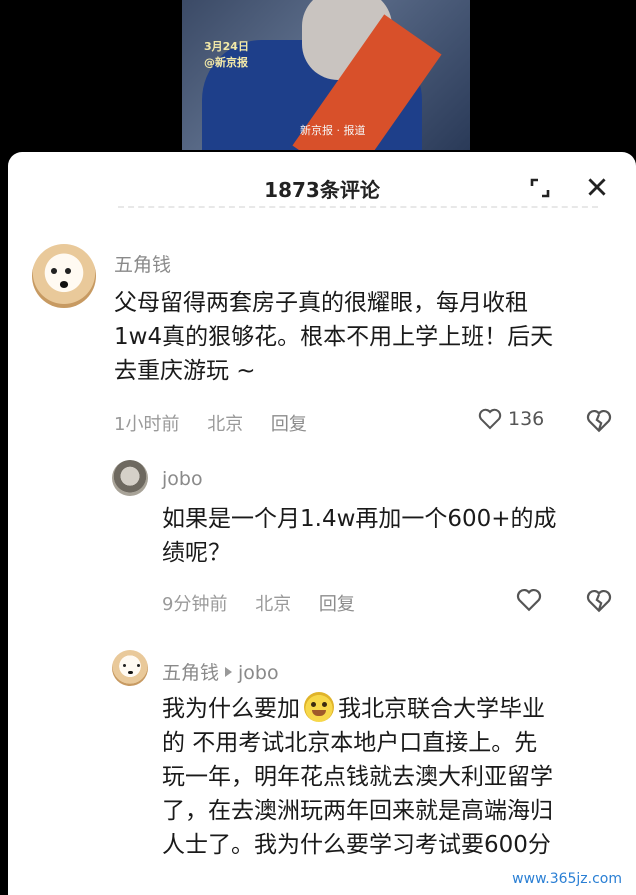 The height and width of the screenshot is (895, 636). What do you see at coordinates (358, 208) in the screenshot?
I see `scrolled-text-remnant` at bounding box center [358, 208].